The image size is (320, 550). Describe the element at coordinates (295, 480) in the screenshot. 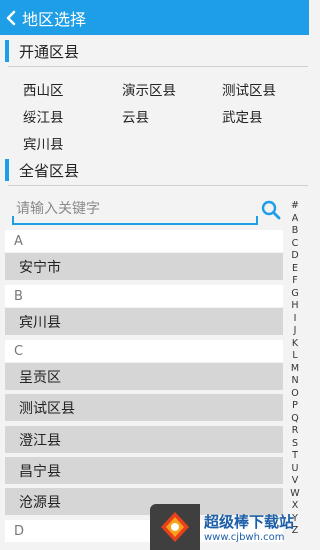

I see `index-letter: V` at that location.